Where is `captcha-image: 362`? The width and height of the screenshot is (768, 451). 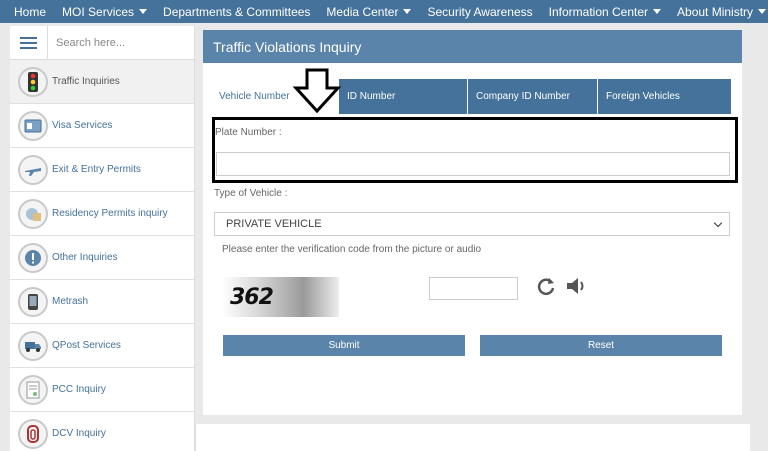
captcha-image: 362 is located at coordinates (280, 297).